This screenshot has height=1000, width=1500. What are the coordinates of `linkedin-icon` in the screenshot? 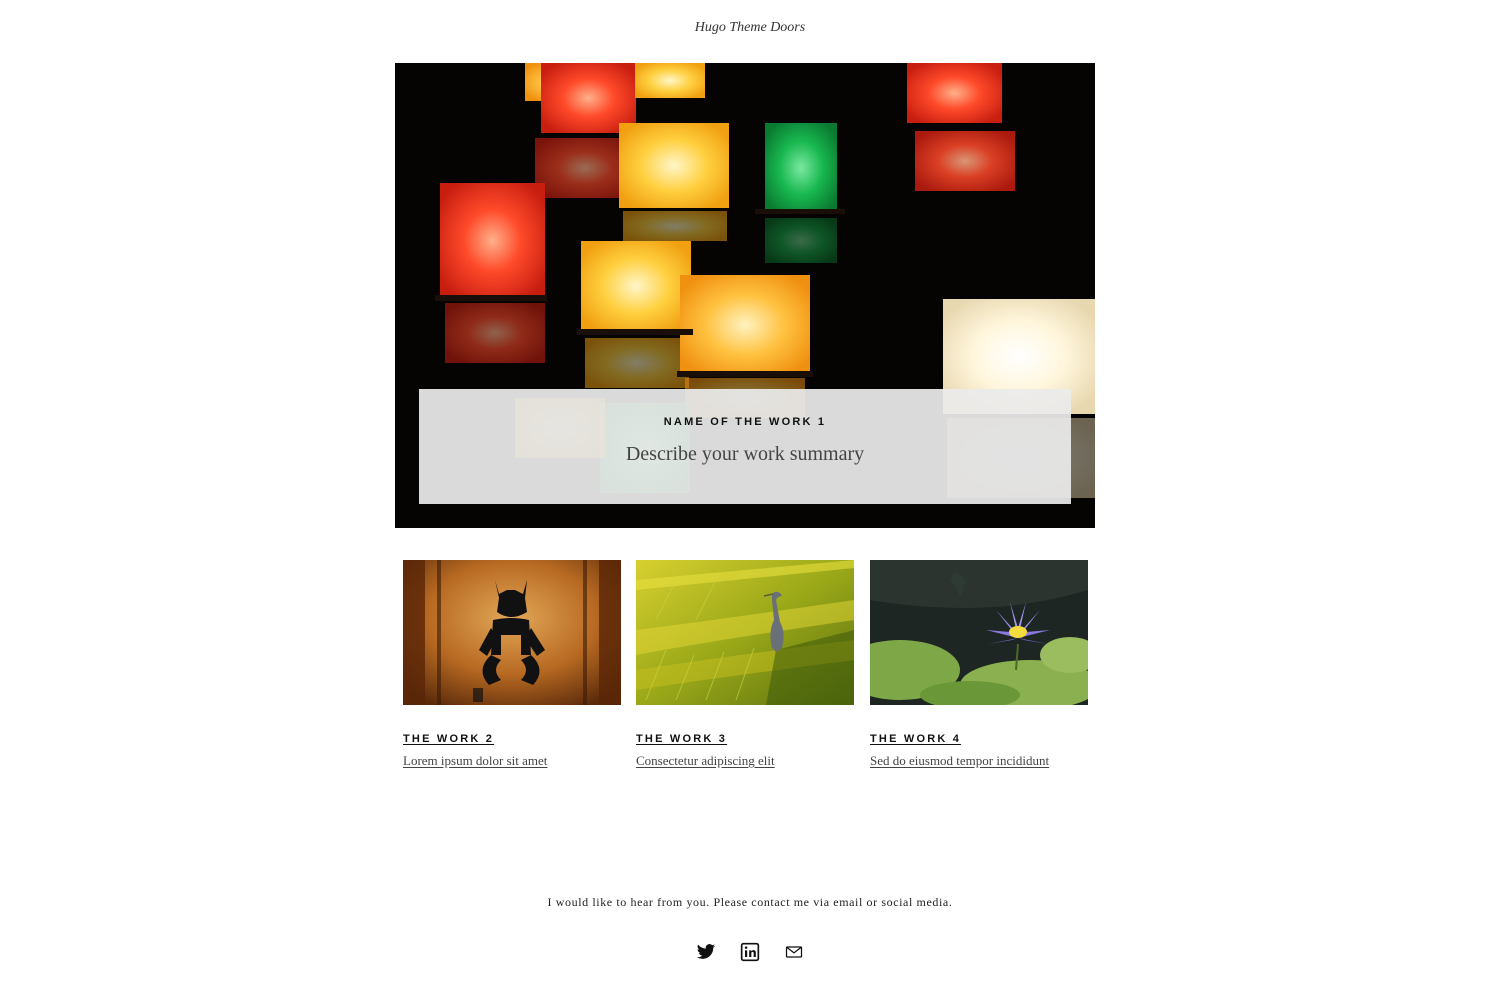 It's located at (750, 952).